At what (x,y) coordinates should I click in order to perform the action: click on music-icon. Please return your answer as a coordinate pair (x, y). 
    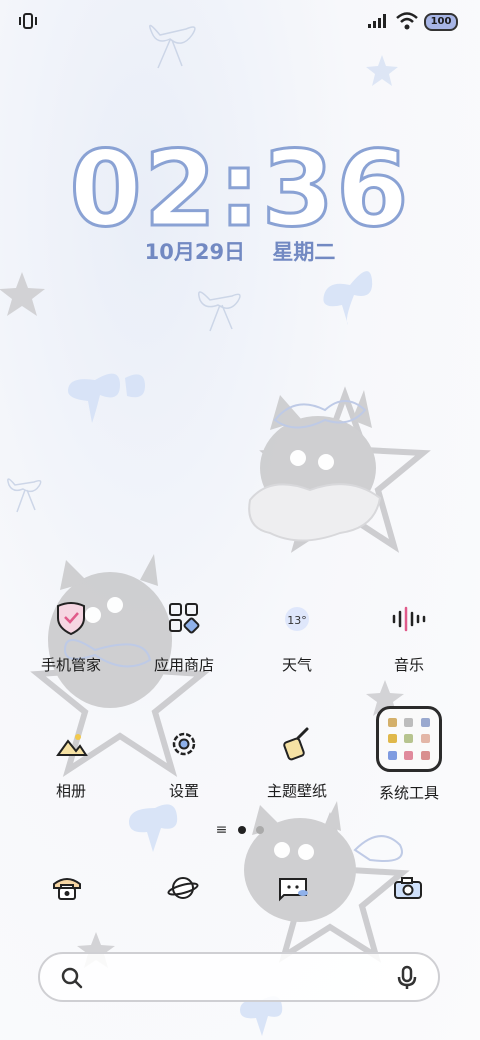
    Looking at the image, I should click on (409, 618).